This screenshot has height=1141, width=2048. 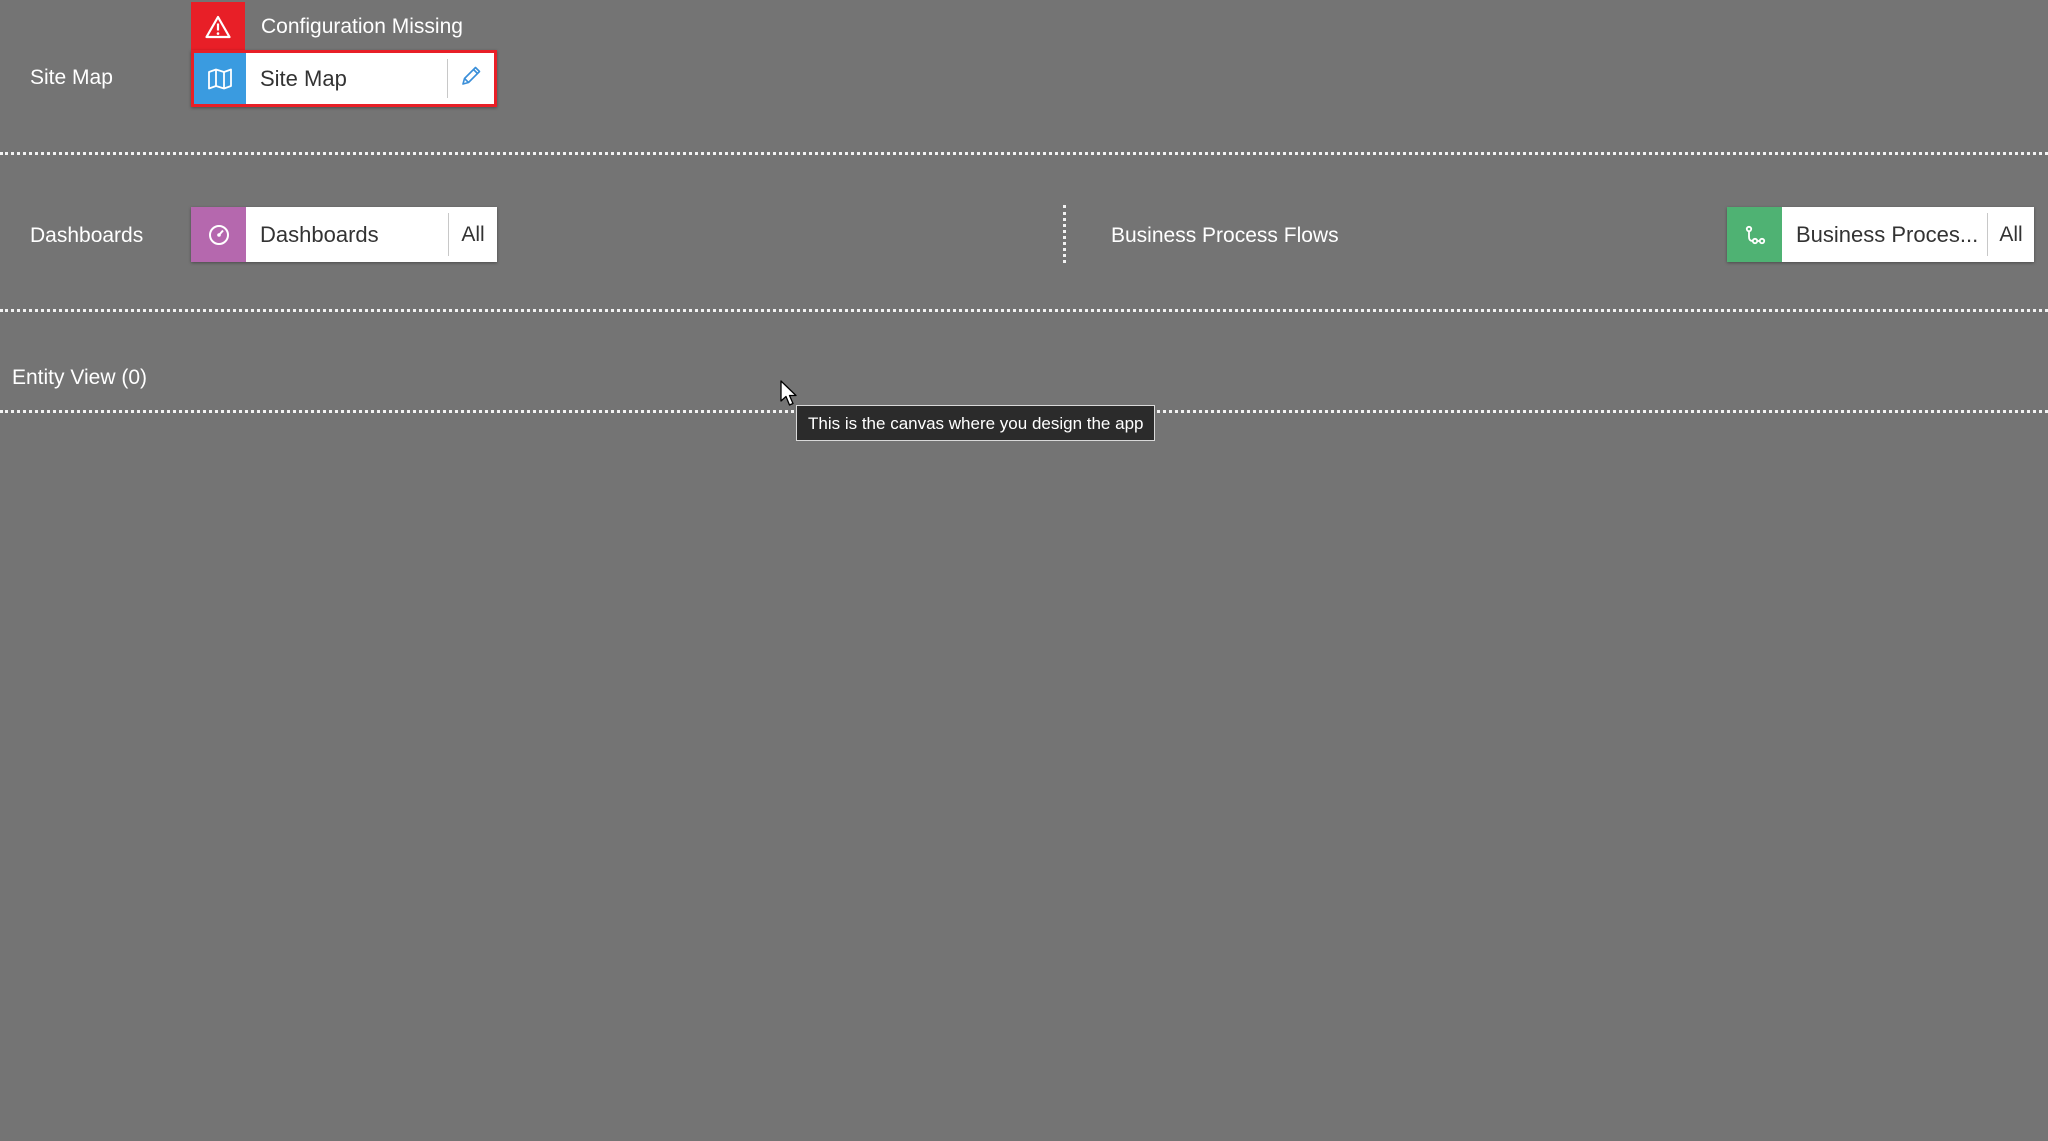 I want to click on map-icon, so click(x=220, y=78).